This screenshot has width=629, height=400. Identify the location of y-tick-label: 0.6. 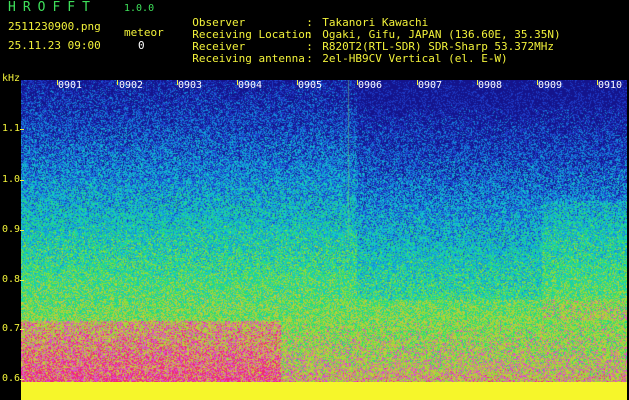
(11, 378).